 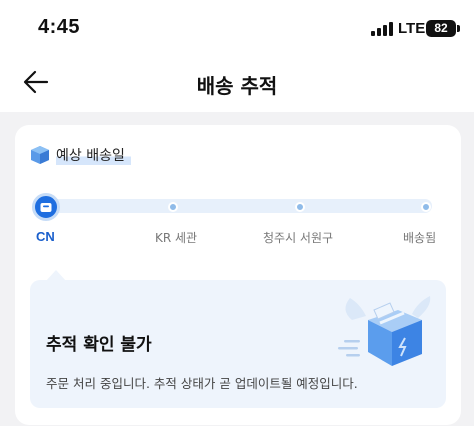 I want to click on page-title: 배송 추적, so click(x=237, y=86).